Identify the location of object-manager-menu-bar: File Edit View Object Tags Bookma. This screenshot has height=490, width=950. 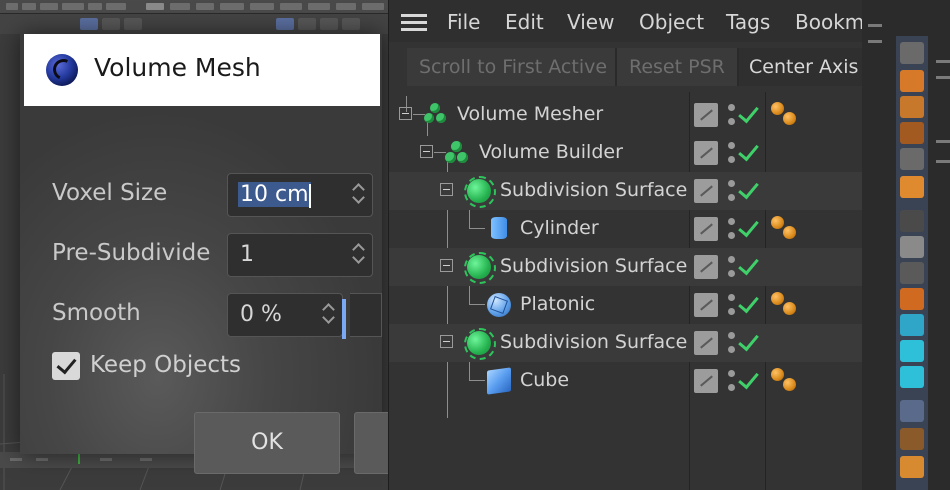
(633, 21).